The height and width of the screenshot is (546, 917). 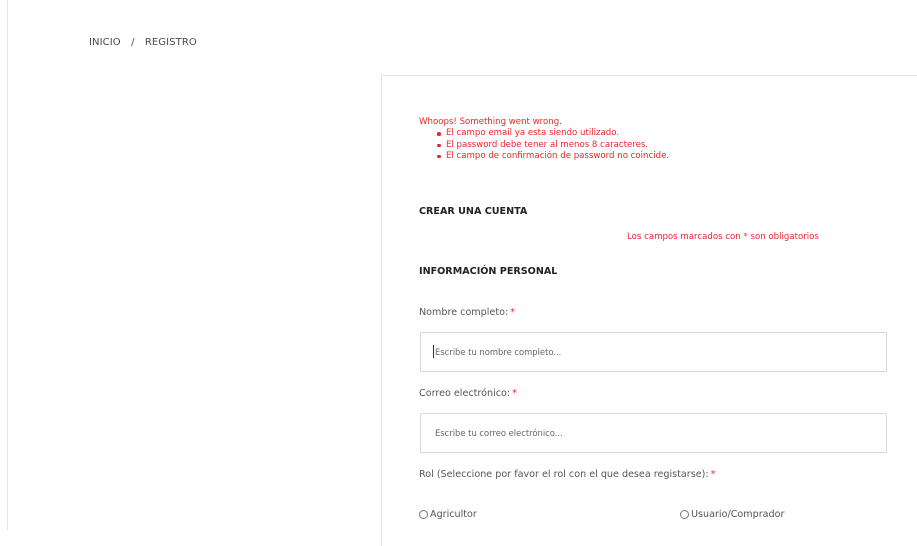 I want to click on email-label-text: Correo electrónico:, so click(x=465, y=393).